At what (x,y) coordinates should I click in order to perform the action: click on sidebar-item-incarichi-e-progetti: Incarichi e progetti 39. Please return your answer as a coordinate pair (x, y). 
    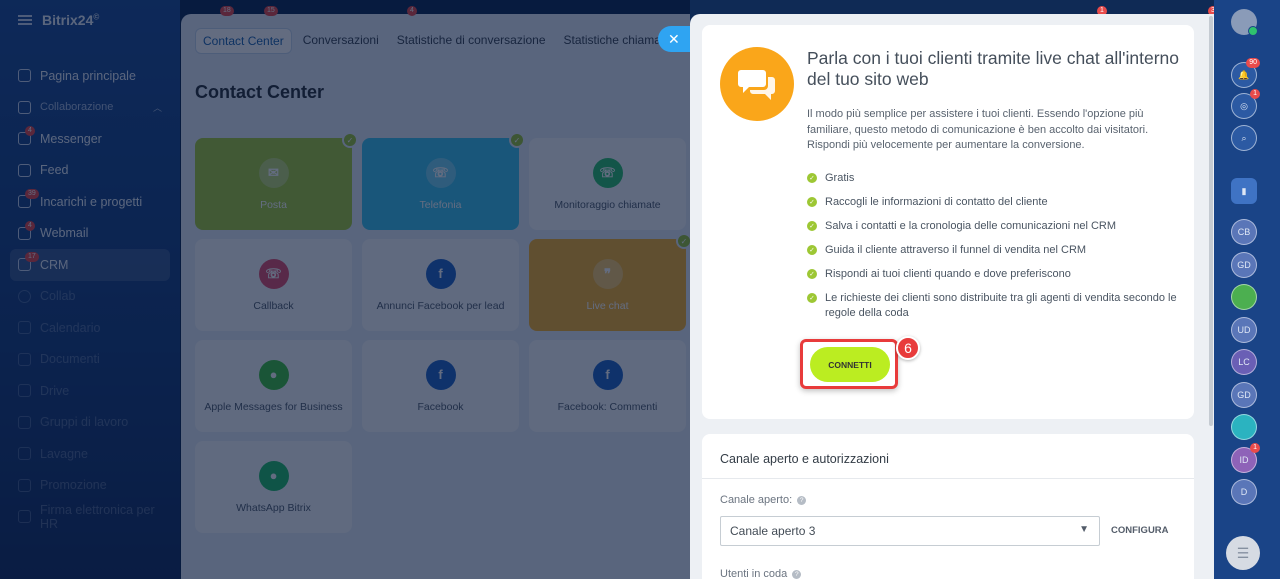
    Looking at the image, I should click on (90, 202).